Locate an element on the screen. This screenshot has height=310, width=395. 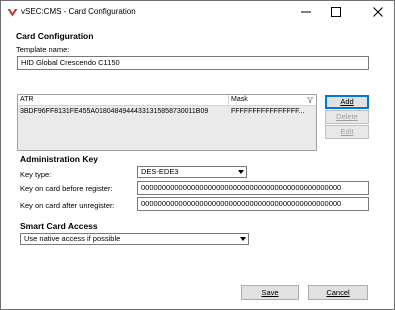
minimize-button is located at coordinates (306, 12).